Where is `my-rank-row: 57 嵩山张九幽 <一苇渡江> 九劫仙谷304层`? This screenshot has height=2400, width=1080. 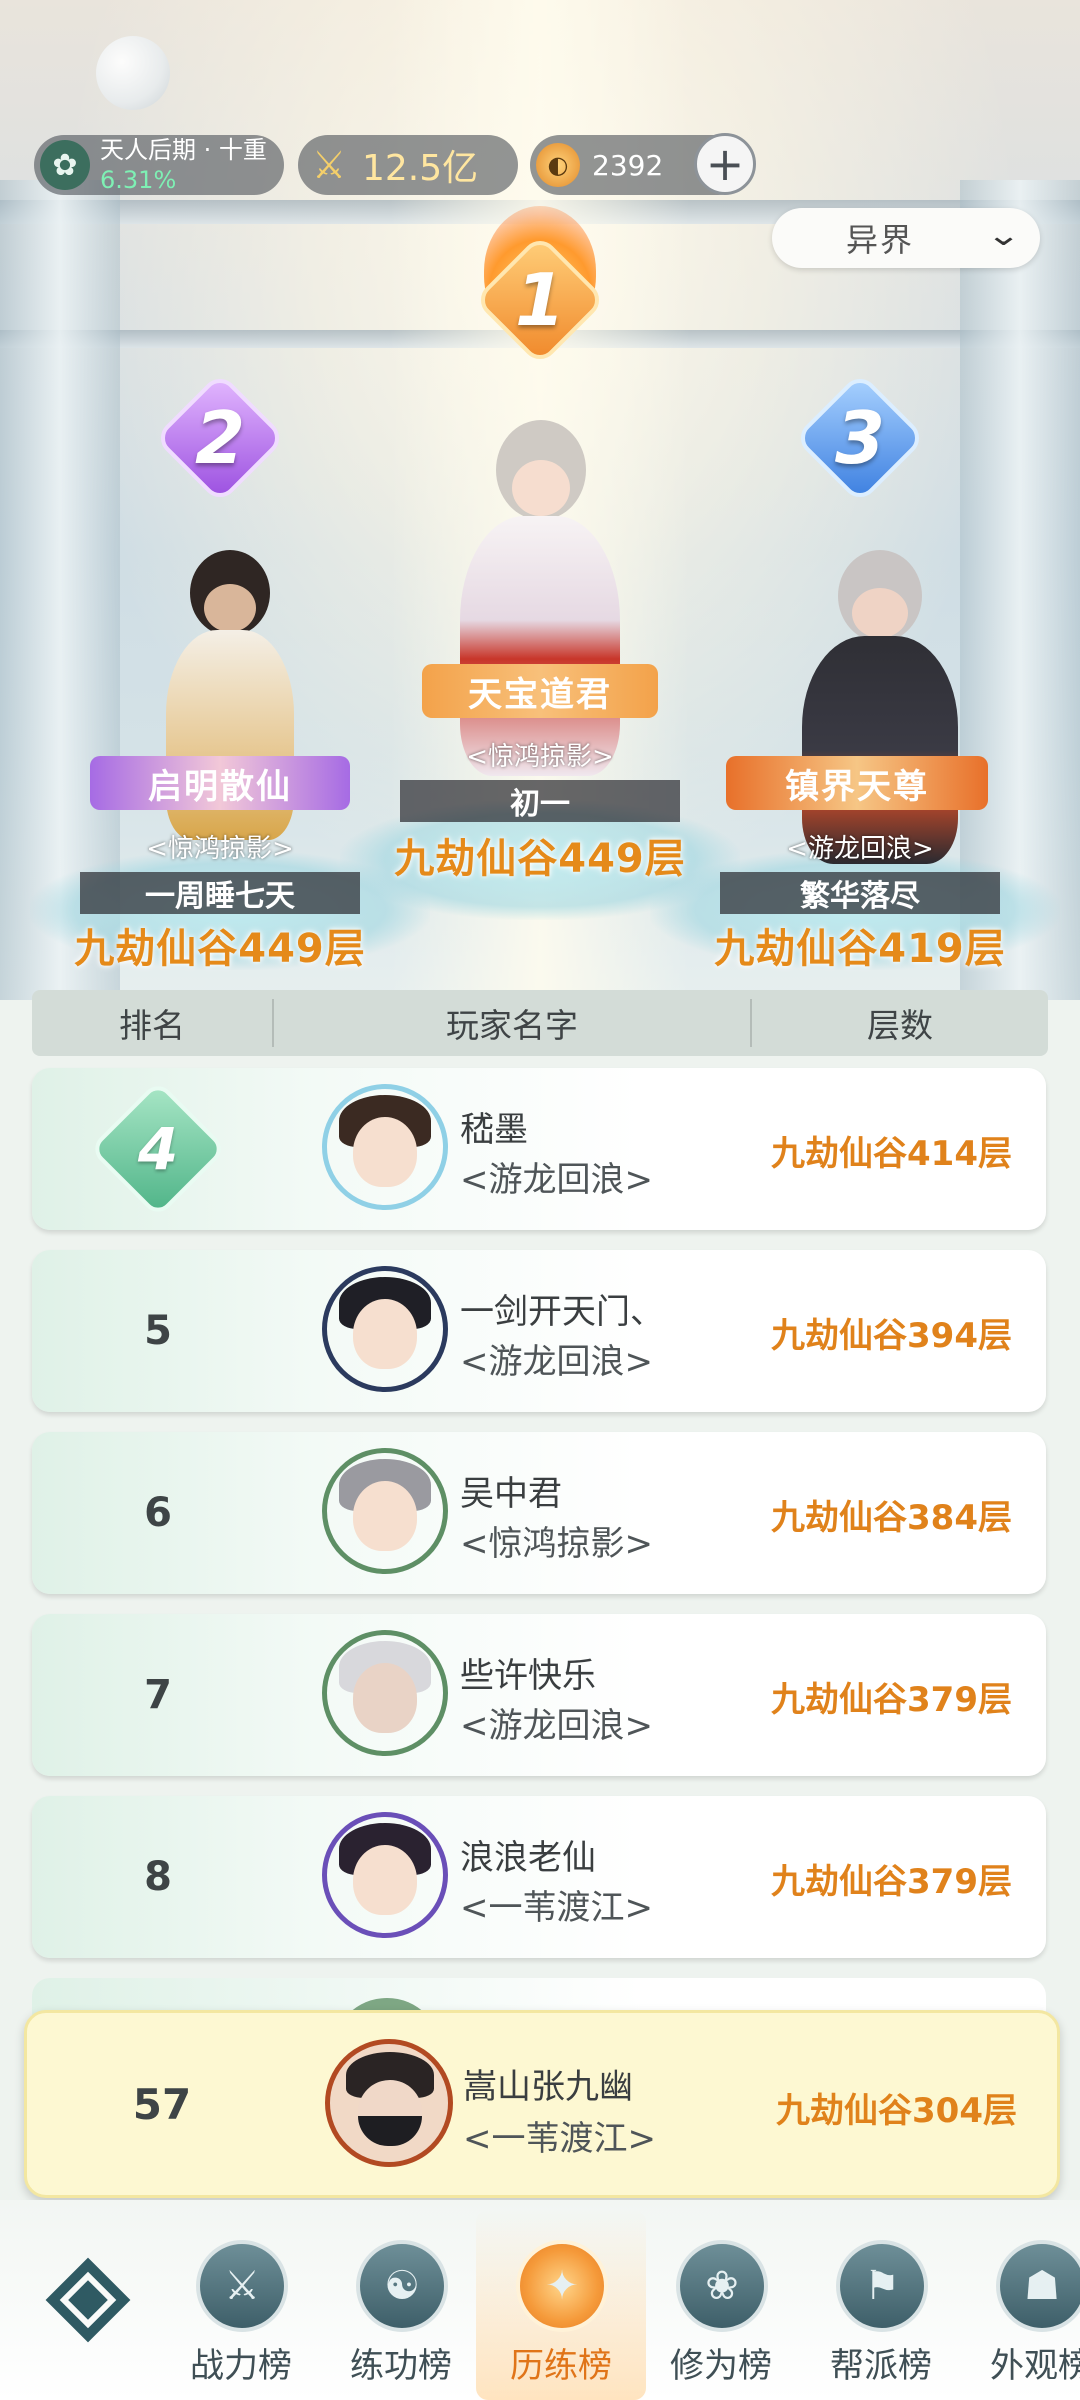 my-rank-row: 57 嵩山张九幽 <一苇渡江> 九劫仙谷304层 is located at coordinates (542, 2104).